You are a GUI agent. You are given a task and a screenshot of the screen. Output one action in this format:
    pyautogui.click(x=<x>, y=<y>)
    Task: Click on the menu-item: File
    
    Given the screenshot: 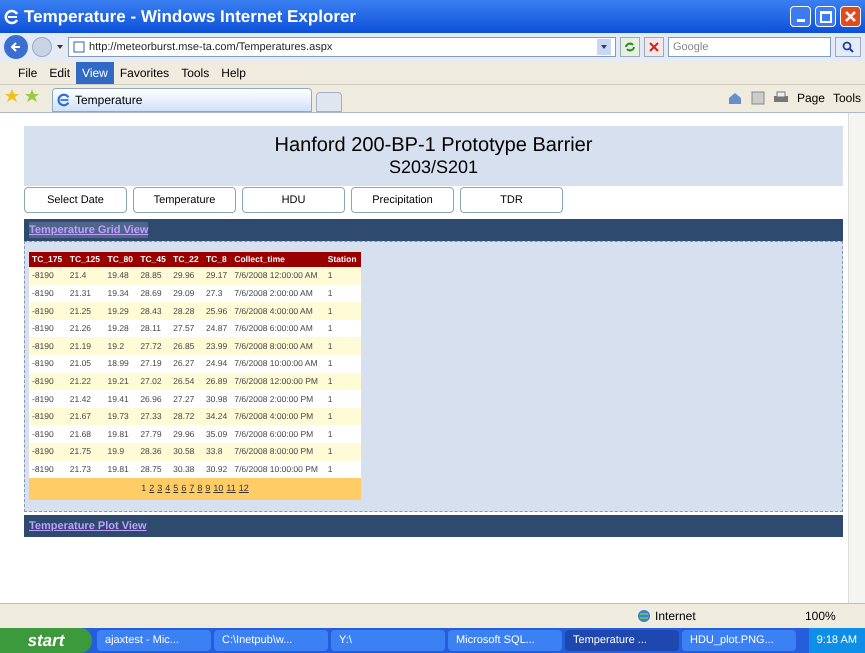 What is the action you would take?
    pyautogui.click(x=28, y=73)
    